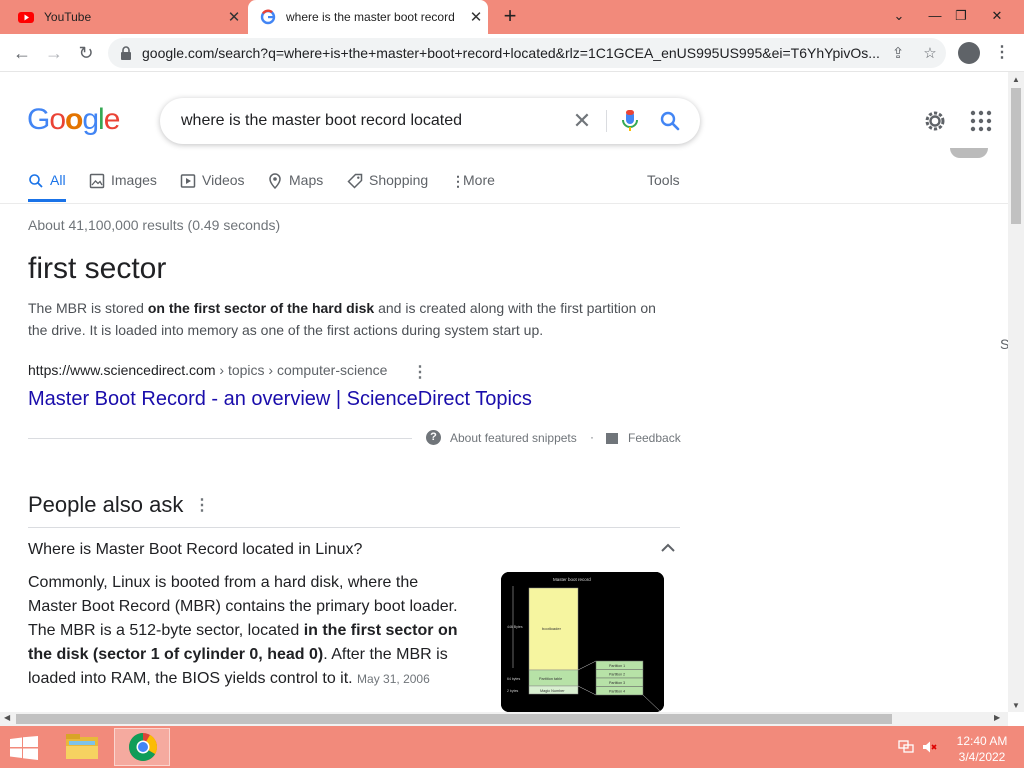 This screenshot has height=771, width=1024. Describe the element at coordinates (512, 747) in the screenshot. I see `windows-taskbar: 12:40 AM 3/4/2022` at that location.